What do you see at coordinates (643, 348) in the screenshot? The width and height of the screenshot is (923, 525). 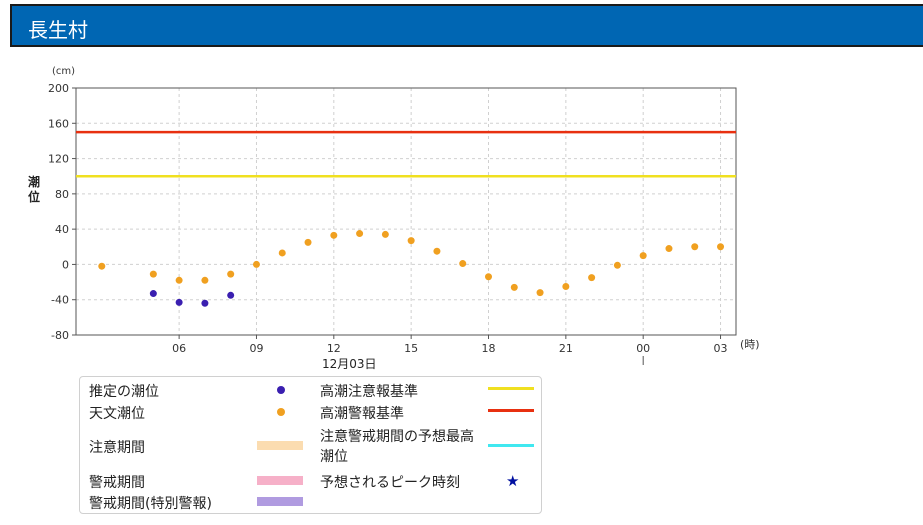 I see `x-tick-label: 00` at bounding box center [643, 348].